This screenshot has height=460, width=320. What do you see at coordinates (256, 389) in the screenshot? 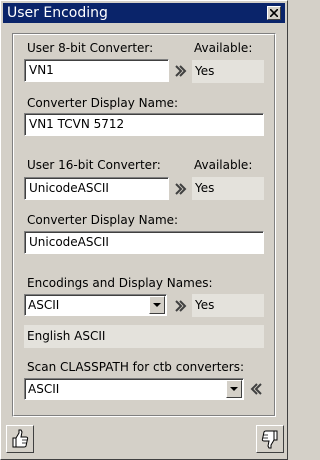
I see `chevron-double-left-icon` at bounding box center [256, 389].